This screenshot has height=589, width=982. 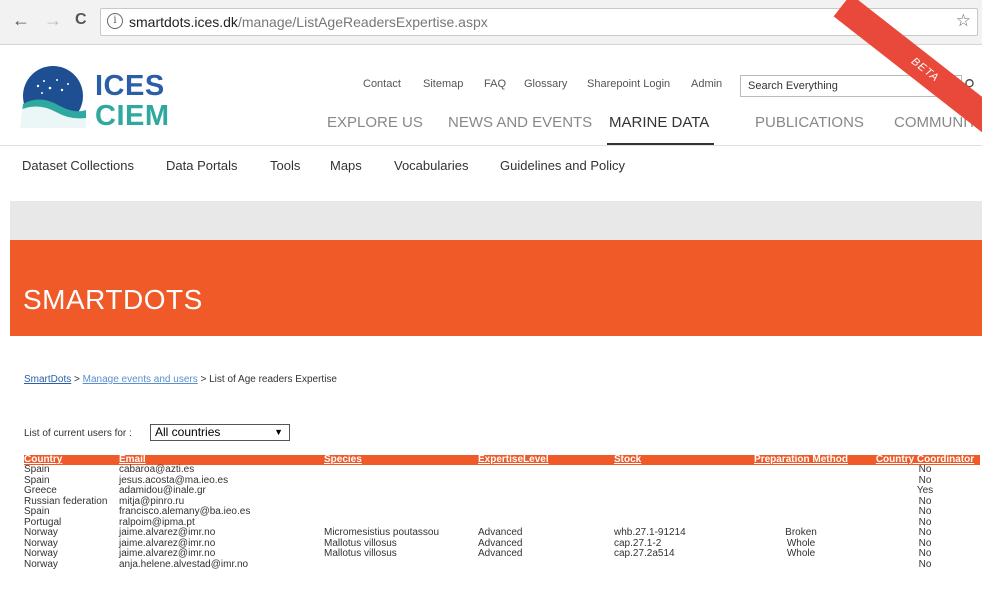 What do you see at coordinates (801, 460) in the screenshot?
I see `col-header-preparation-method: Preparation Method` at bounding box center [801, 460].